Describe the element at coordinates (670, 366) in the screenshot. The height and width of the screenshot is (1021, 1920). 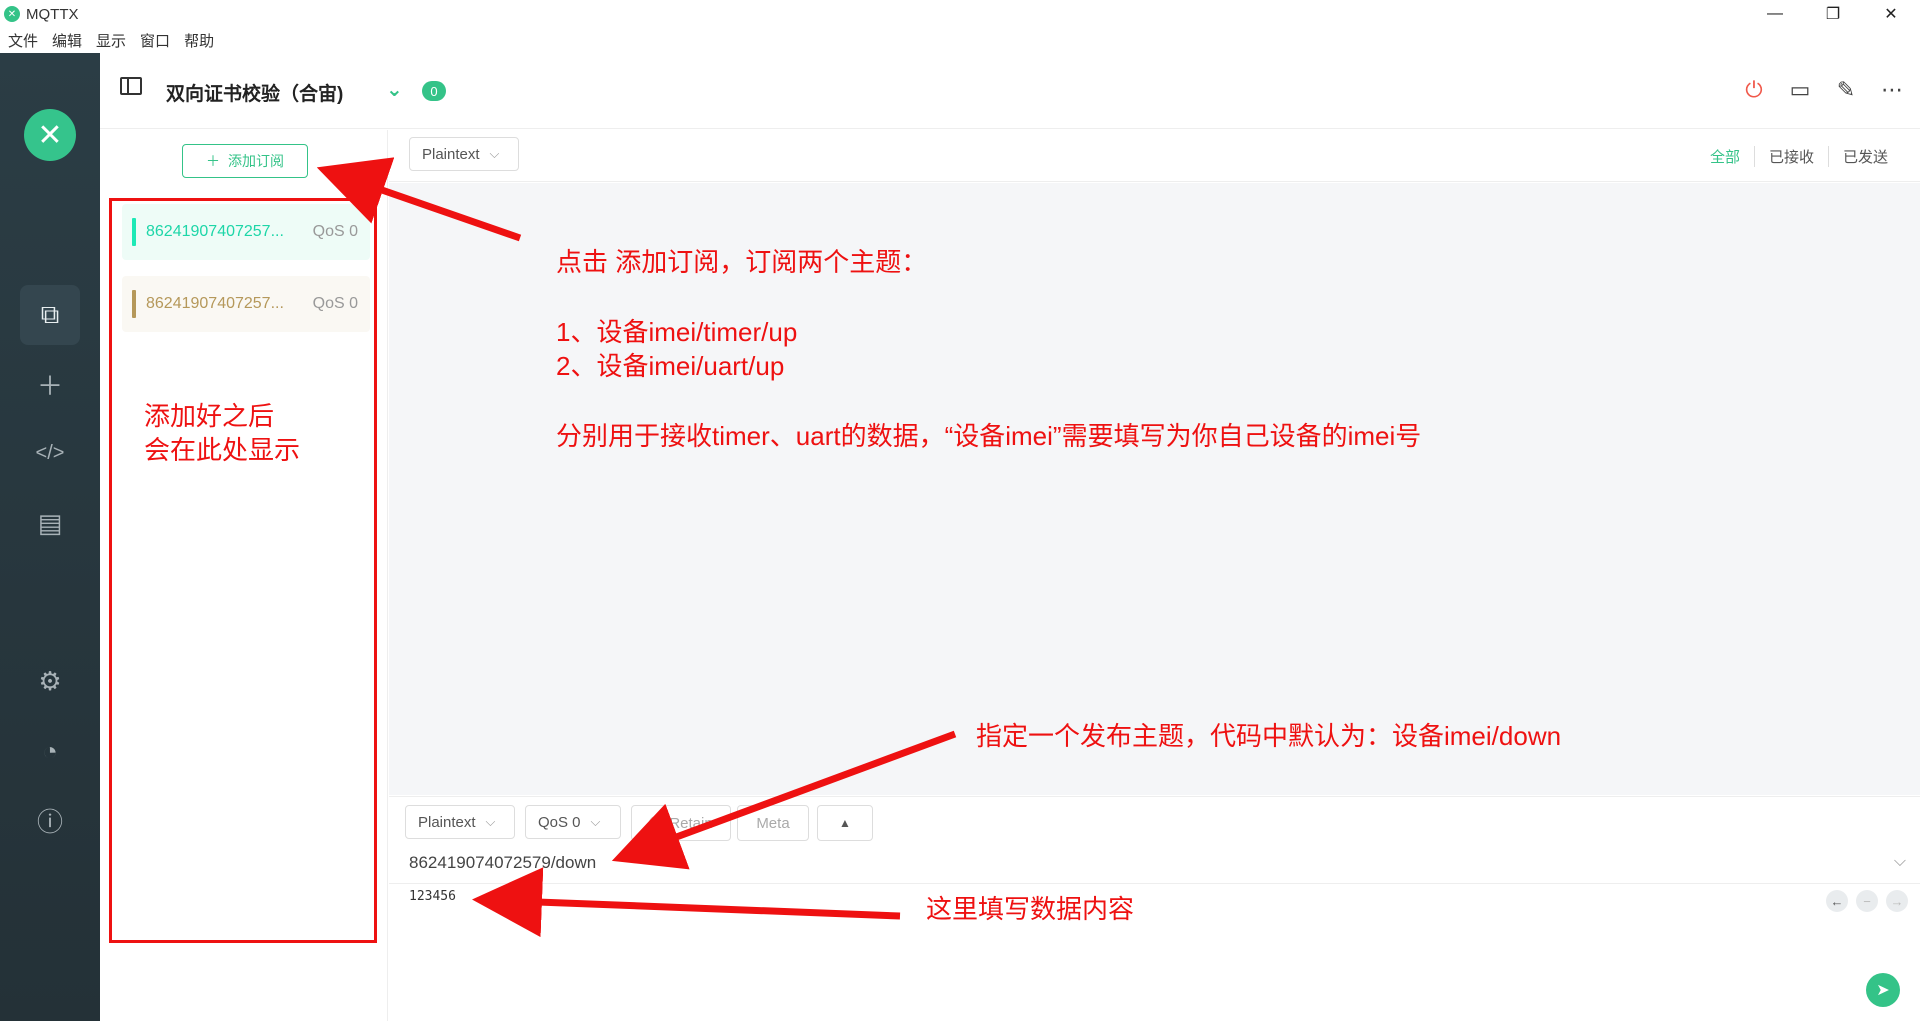
I see `annotation-text: 2、设备imei/uart/up` at that location.